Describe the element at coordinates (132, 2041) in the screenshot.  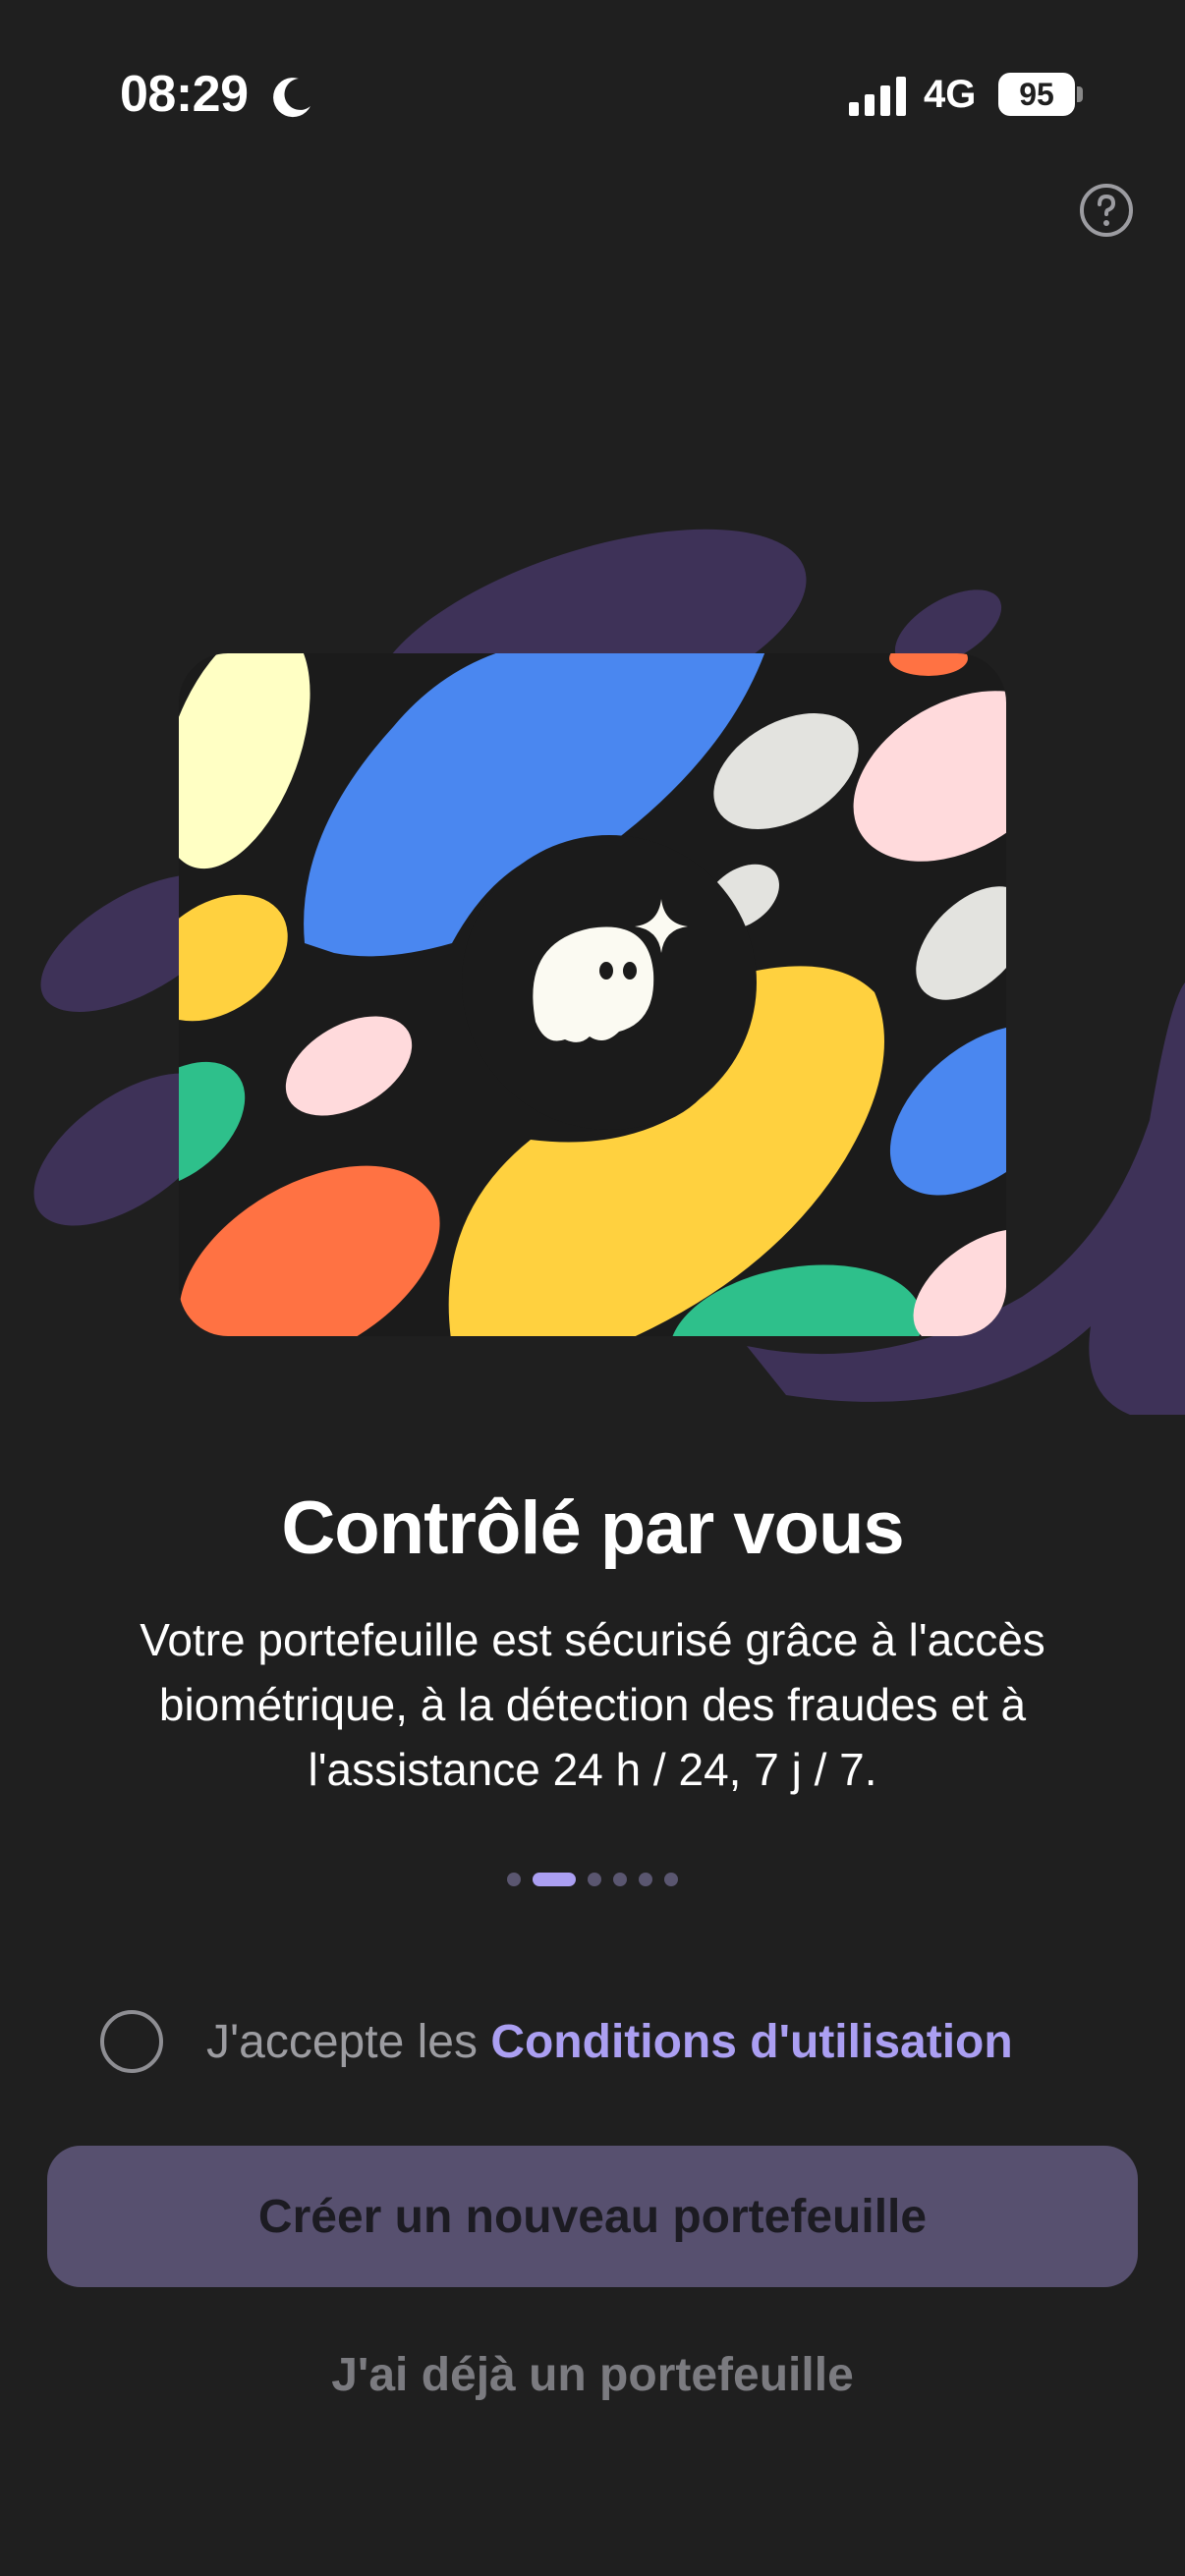
I see `terms-checkbox` at that location.